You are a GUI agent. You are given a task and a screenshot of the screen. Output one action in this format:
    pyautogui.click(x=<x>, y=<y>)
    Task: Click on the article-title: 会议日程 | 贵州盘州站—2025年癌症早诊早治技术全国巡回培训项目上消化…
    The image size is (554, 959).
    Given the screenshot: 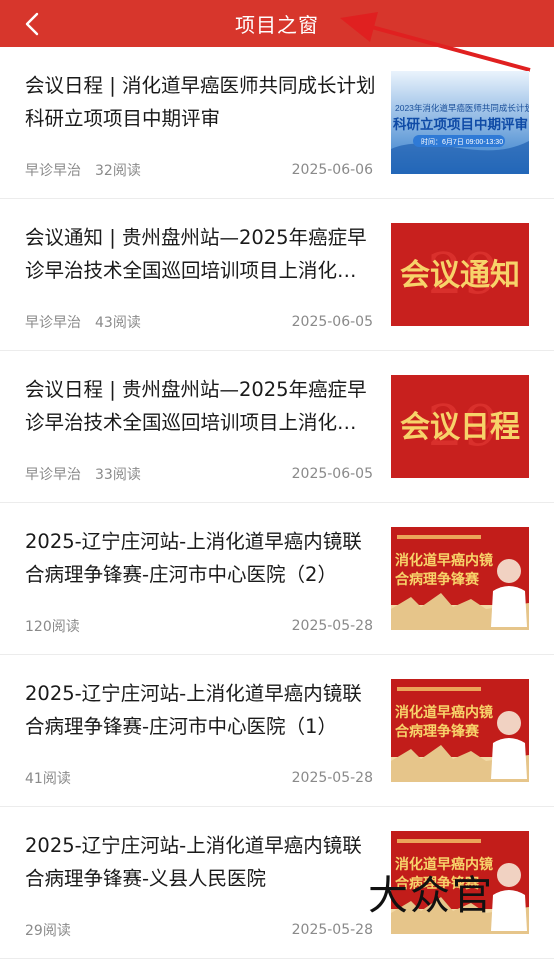 What is the action you would take?
    pyautogui.click(x=201, y=406)
    